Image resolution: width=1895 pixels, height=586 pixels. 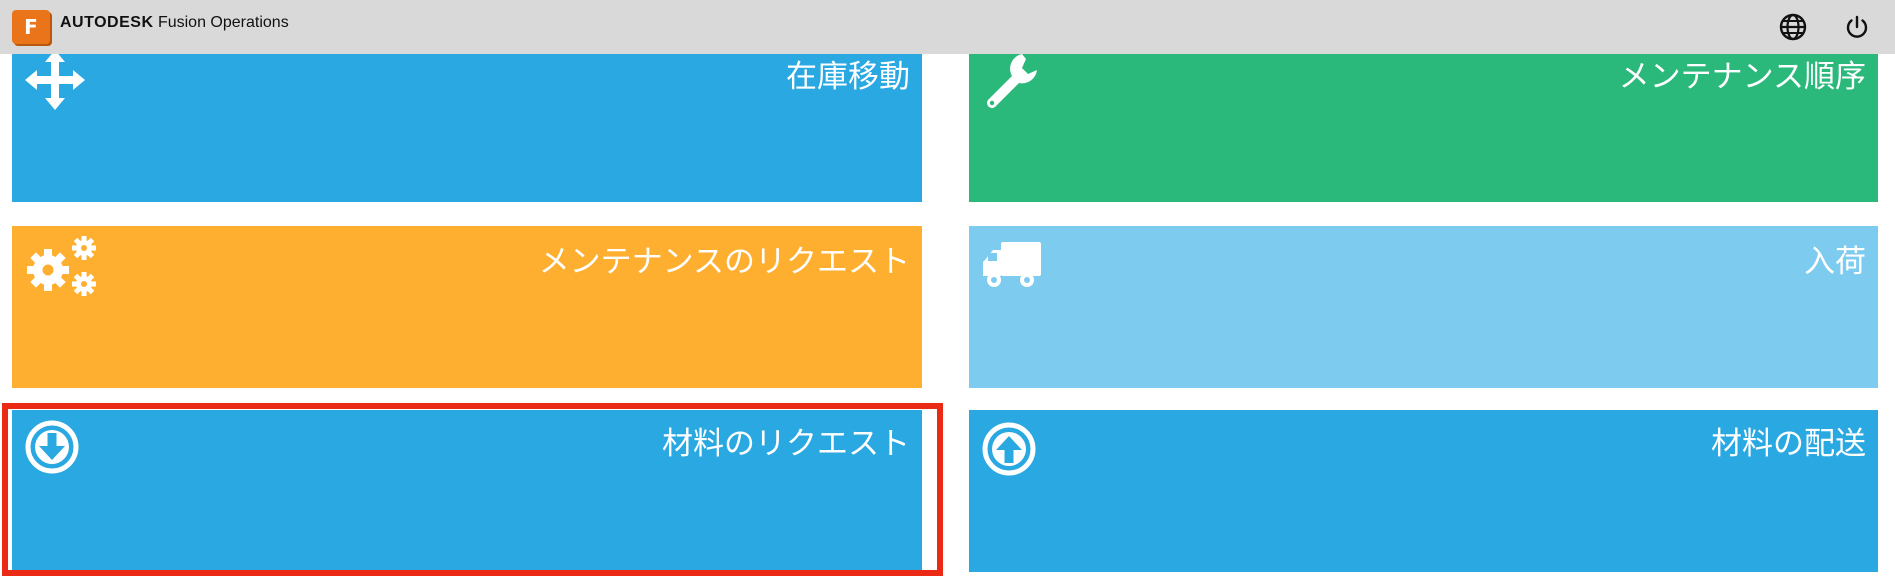 What do you see at coordinates (472, 489) in the screenshot?
I see `selection-highlight` at bounding box center [472, 489].